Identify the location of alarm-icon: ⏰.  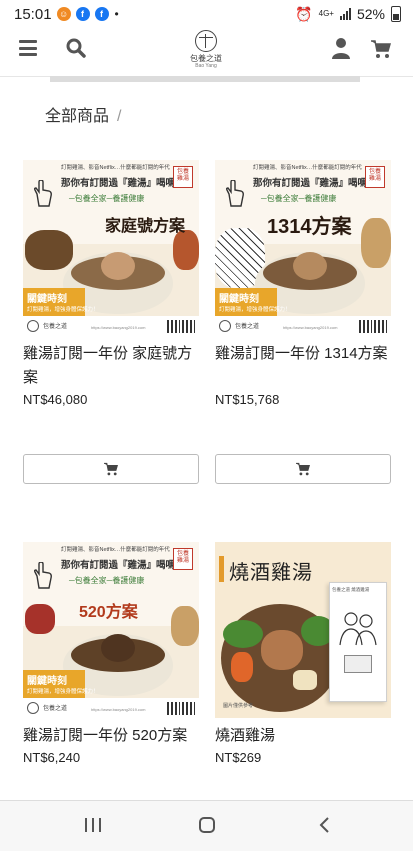
(304, 13).